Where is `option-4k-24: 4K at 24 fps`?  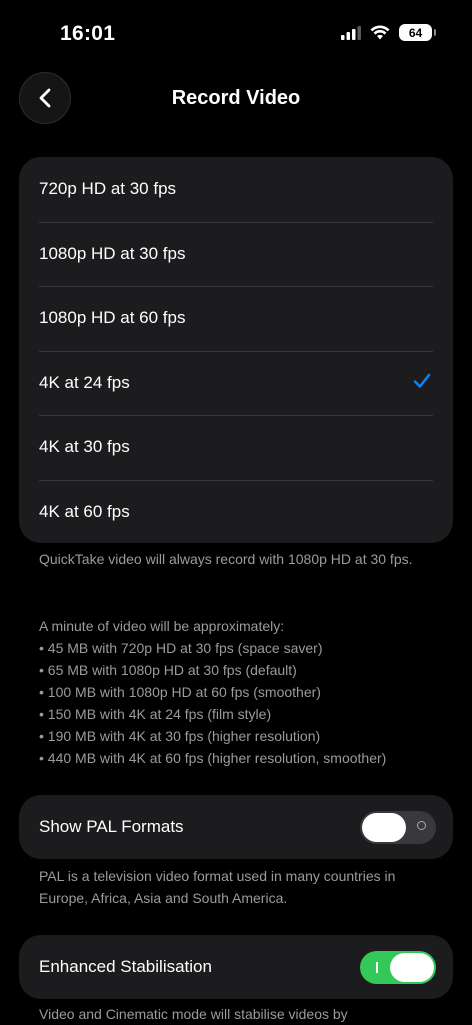 option-4k-24: 4K at 24 fps is located at coordinates (236, 383).